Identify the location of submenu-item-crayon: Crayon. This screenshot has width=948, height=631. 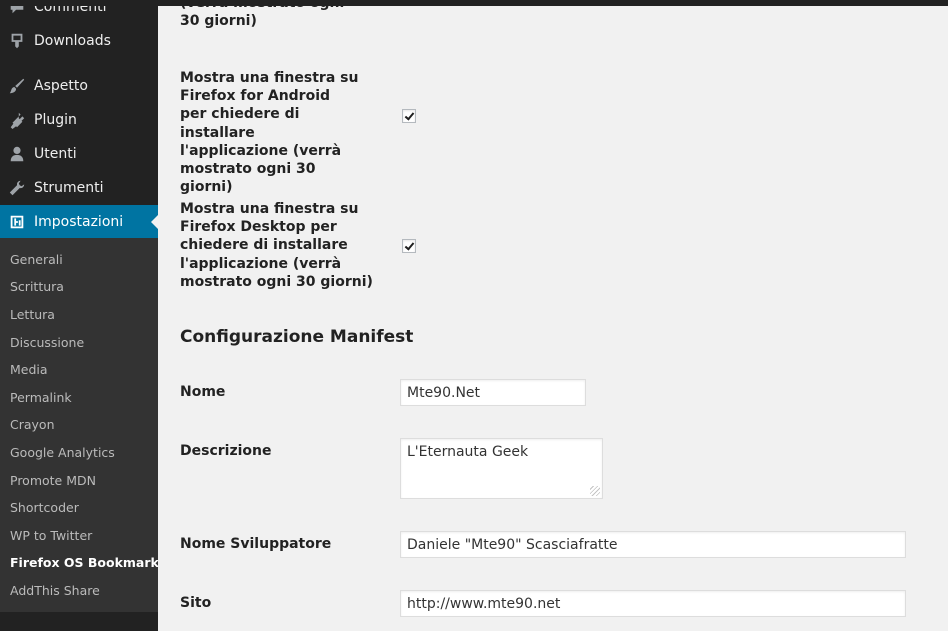
(32, 424).